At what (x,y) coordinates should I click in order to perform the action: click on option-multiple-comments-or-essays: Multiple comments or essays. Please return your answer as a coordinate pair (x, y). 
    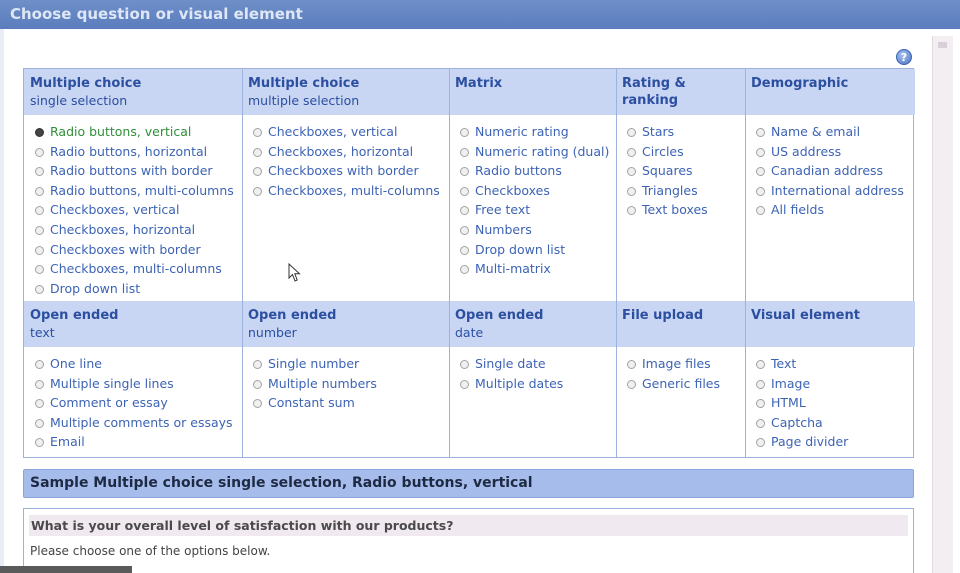
    Looking at the image, I should click on (138, 423).